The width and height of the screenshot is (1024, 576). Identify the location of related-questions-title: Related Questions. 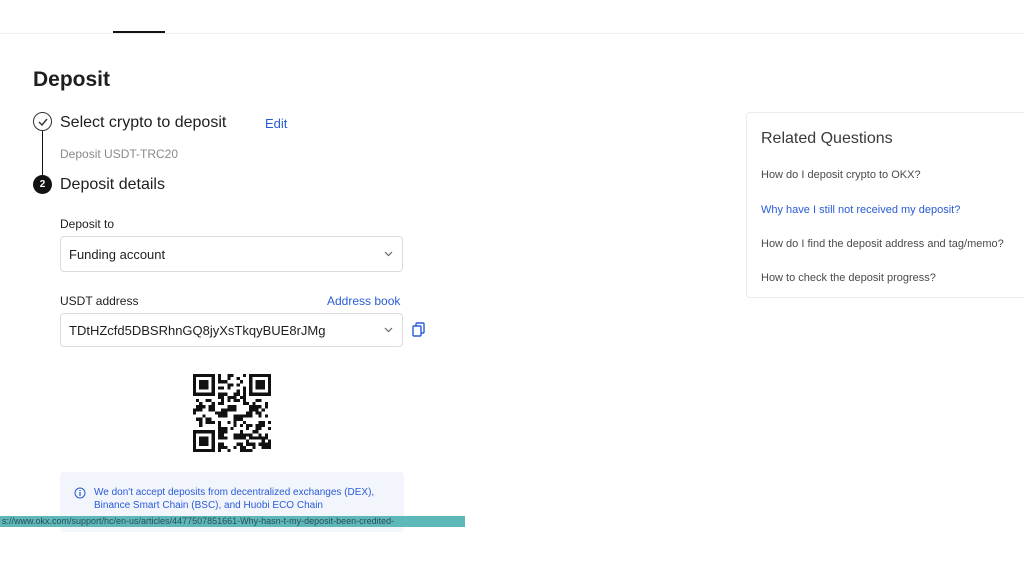
(827, 138).